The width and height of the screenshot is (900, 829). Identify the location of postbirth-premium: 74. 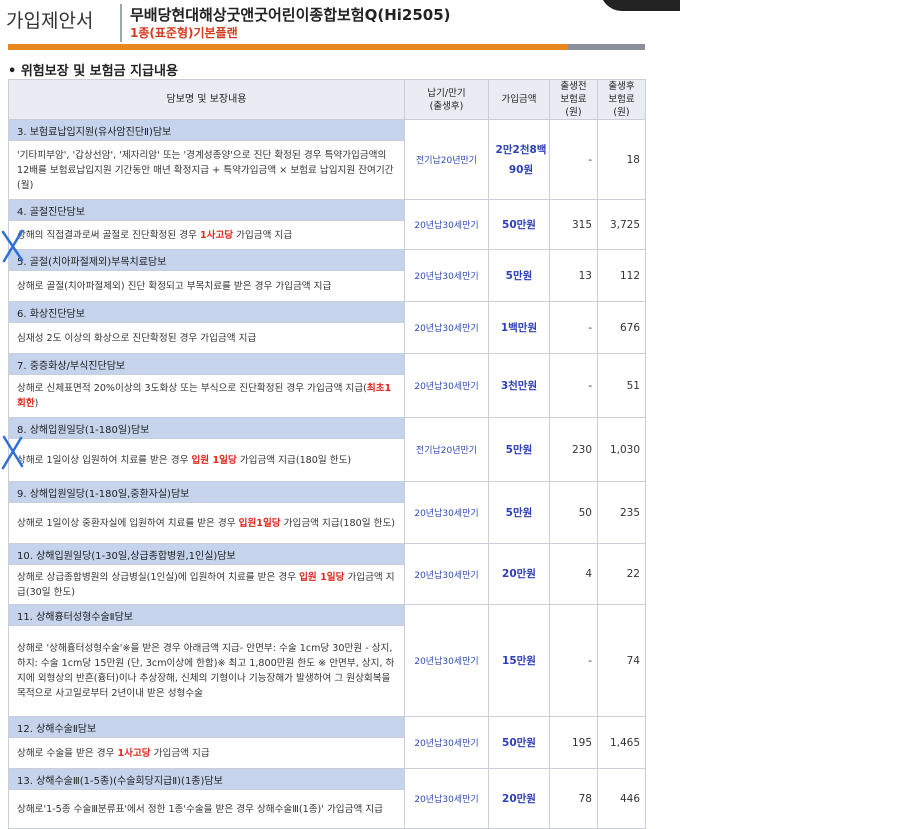
(621, 660).